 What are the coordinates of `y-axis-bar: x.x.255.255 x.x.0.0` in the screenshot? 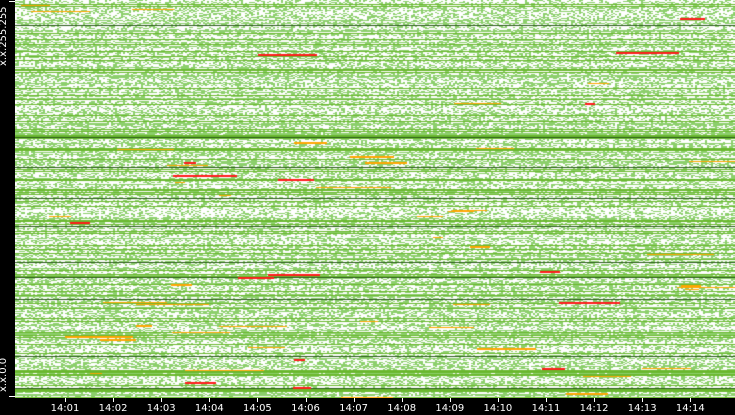 It's located at (7, 199).